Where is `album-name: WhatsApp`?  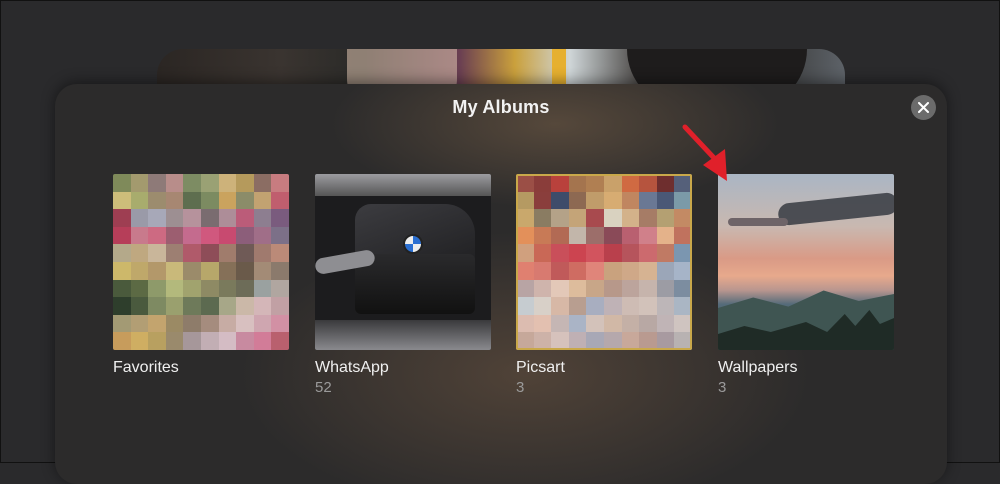 album-name: WhatsApp is located at coordinates (352, 367).